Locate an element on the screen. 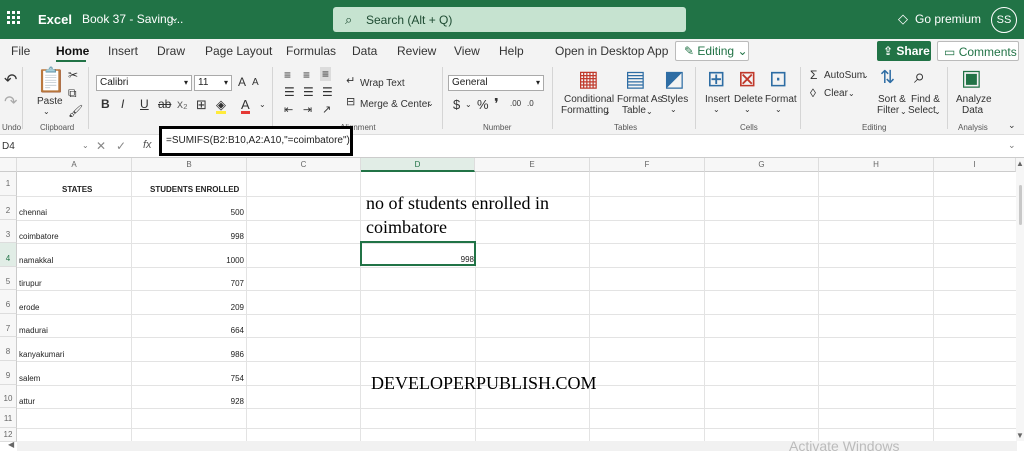  number-format-select: General ▾ is located at coordinates (496, 83).